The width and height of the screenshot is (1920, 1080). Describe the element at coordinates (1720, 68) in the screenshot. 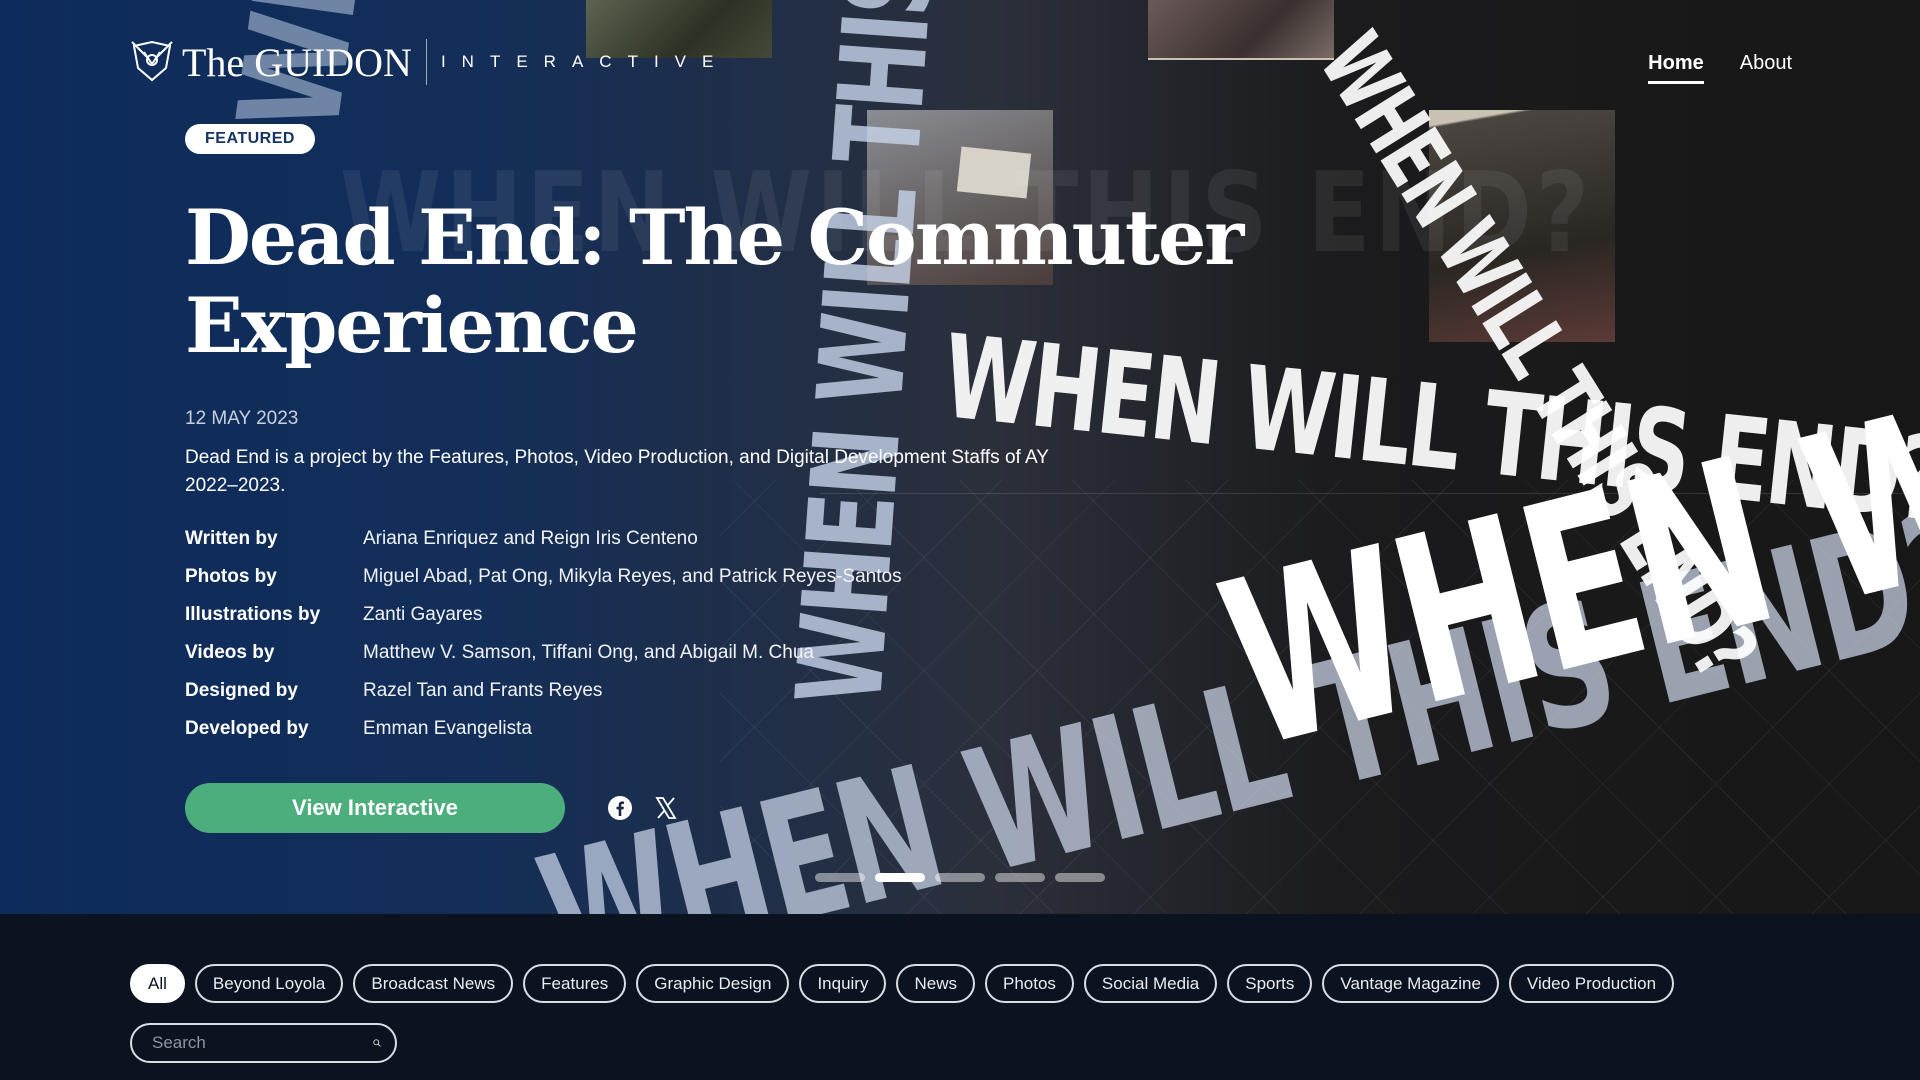

I see `nav-links: Home About` at that location.